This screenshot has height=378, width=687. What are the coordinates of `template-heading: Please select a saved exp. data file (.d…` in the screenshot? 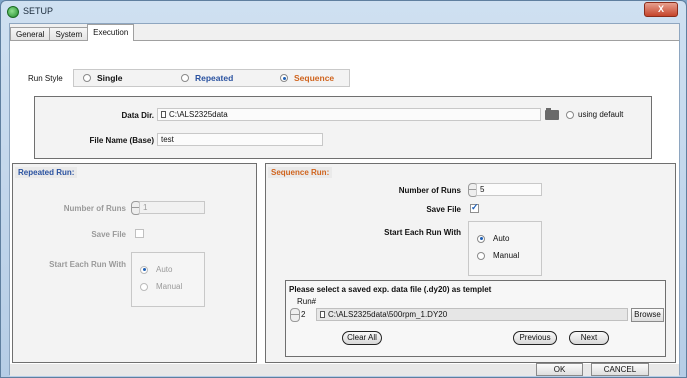 It's located at (390, 289).